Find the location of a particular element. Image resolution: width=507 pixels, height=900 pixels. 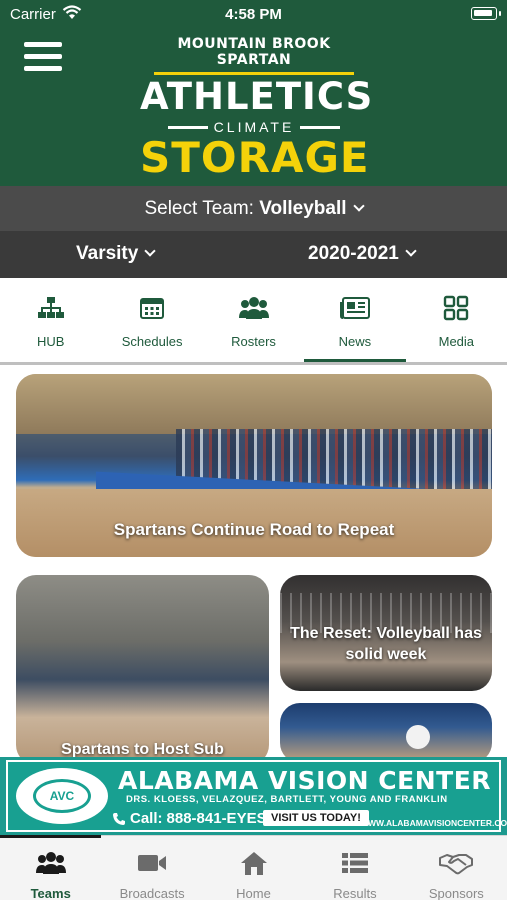

news-card: Spartans to Host Sub is located at coordinates (142, 666).